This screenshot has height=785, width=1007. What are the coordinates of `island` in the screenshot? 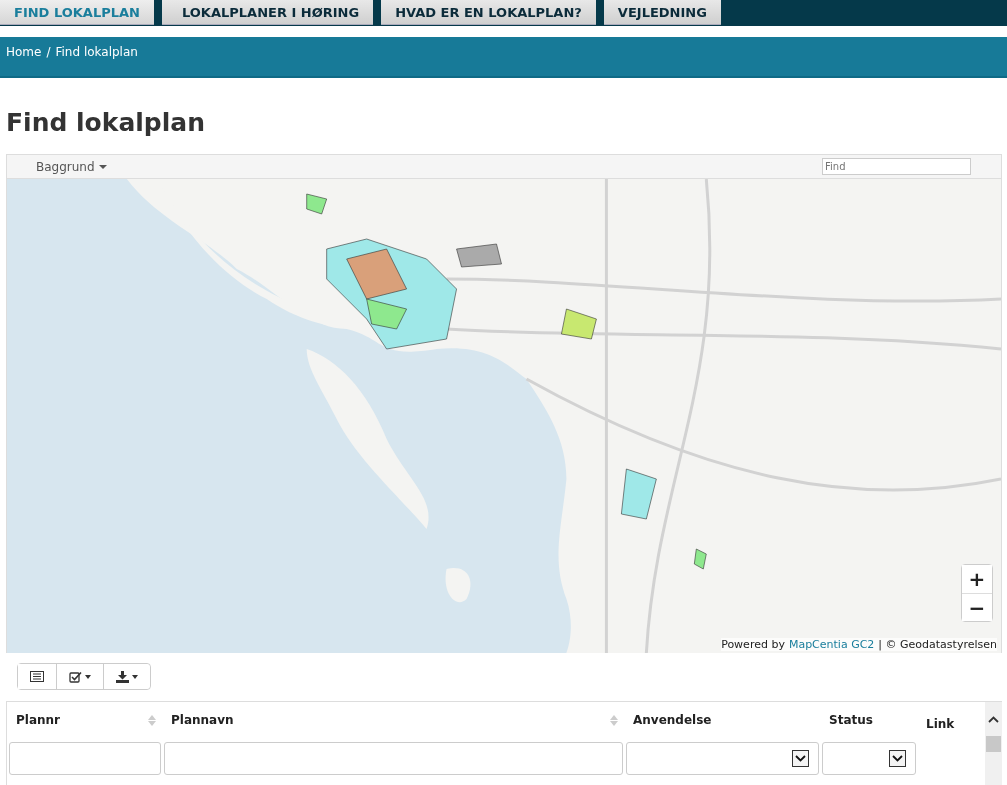 It's located at (458, 585).